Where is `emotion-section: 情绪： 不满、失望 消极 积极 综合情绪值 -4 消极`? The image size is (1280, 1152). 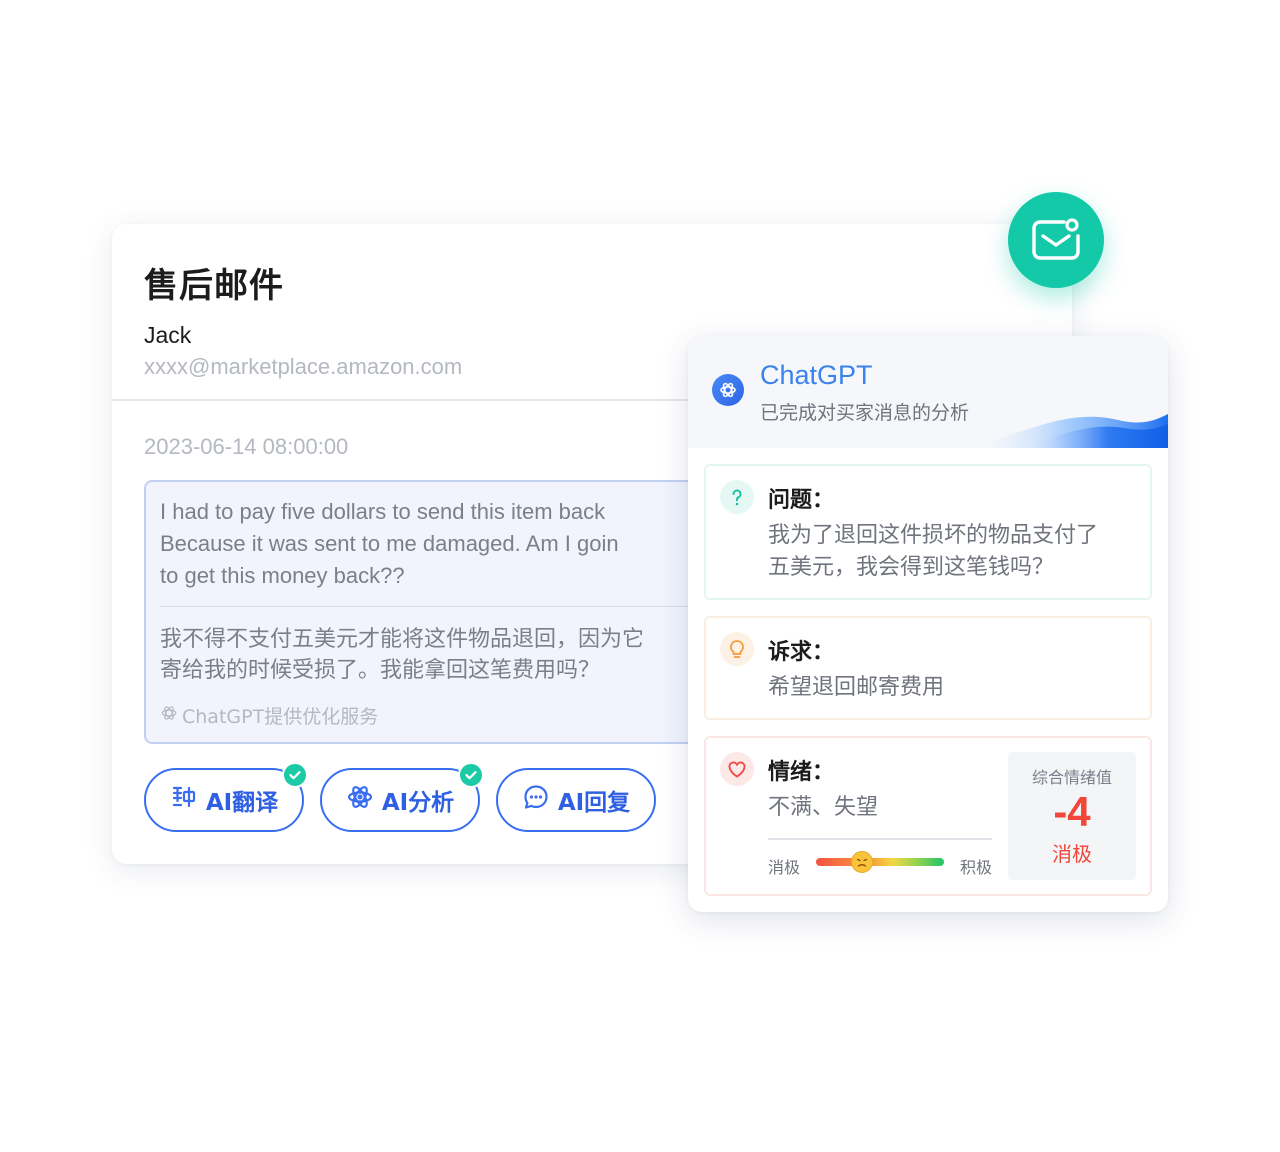
emotion-section: 情绪： 不满、失望 消极 积极 综合情绪值 -4 消极 is located at coordinates (928, 816).